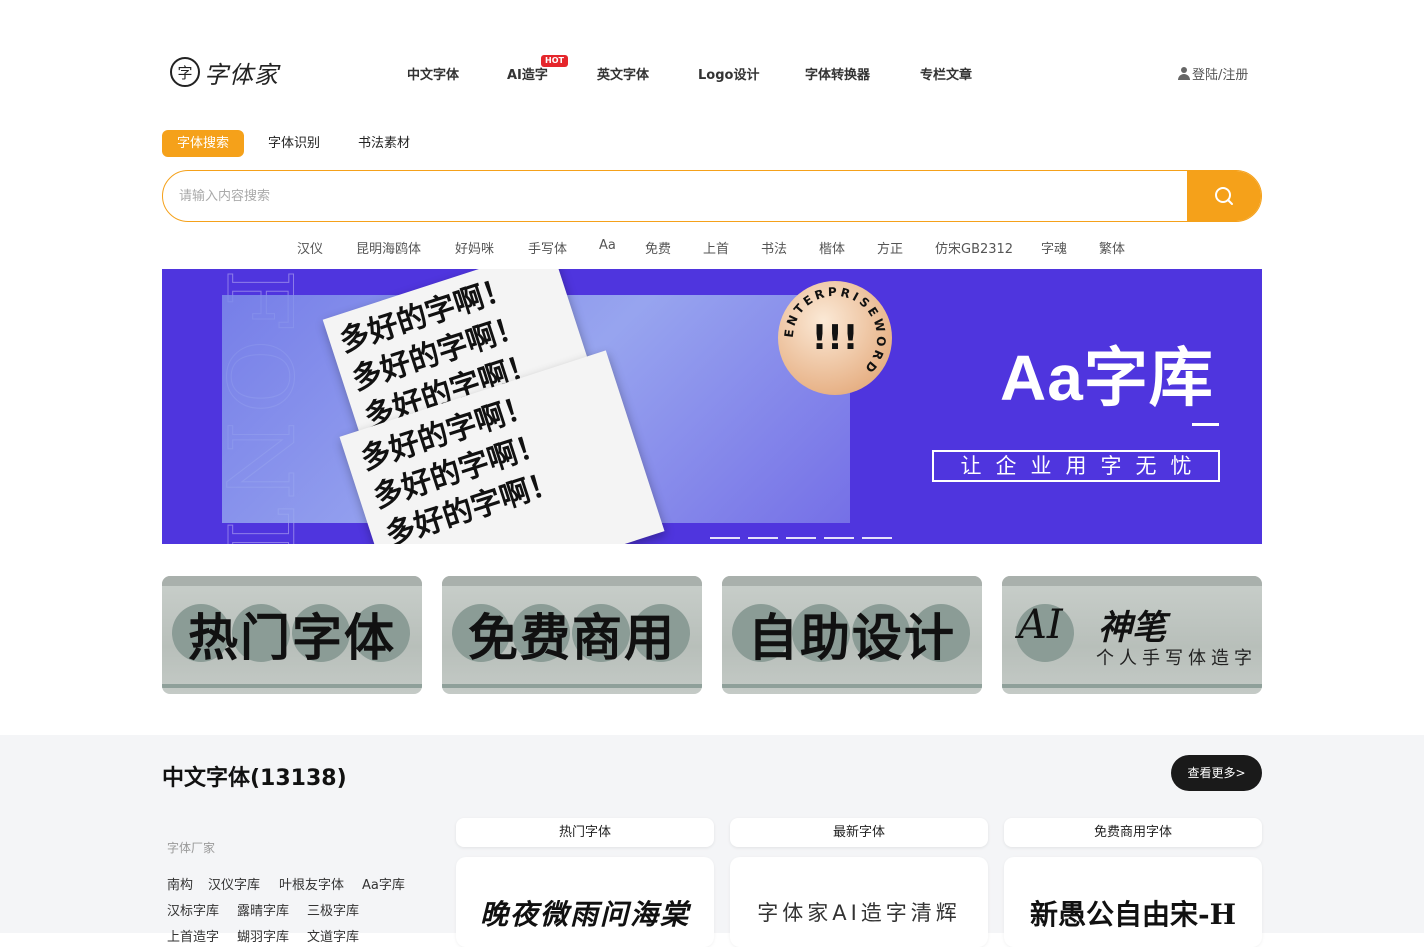 The width and height of the screenshot is (1424, 947). Describe the element at coordinates (859, 913) in the screenshot. I see `font-preview-text: 字体家AI造字清辉` at that location.